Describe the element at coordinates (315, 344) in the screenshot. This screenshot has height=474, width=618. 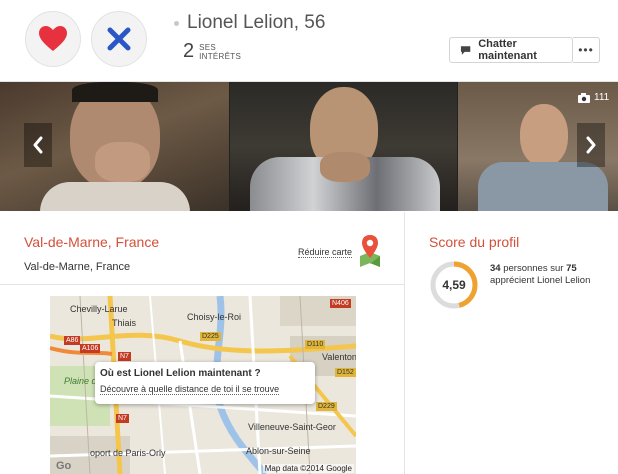
I see `road-d110: D110` at that location.